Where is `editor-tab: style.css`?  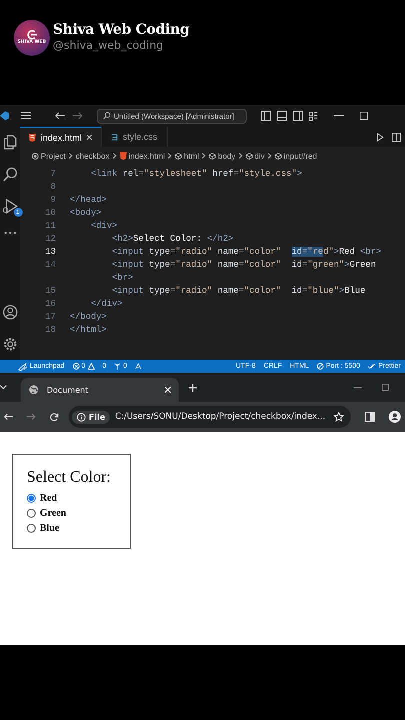 editor-tab: style.css is located at coordinates (135, 137).